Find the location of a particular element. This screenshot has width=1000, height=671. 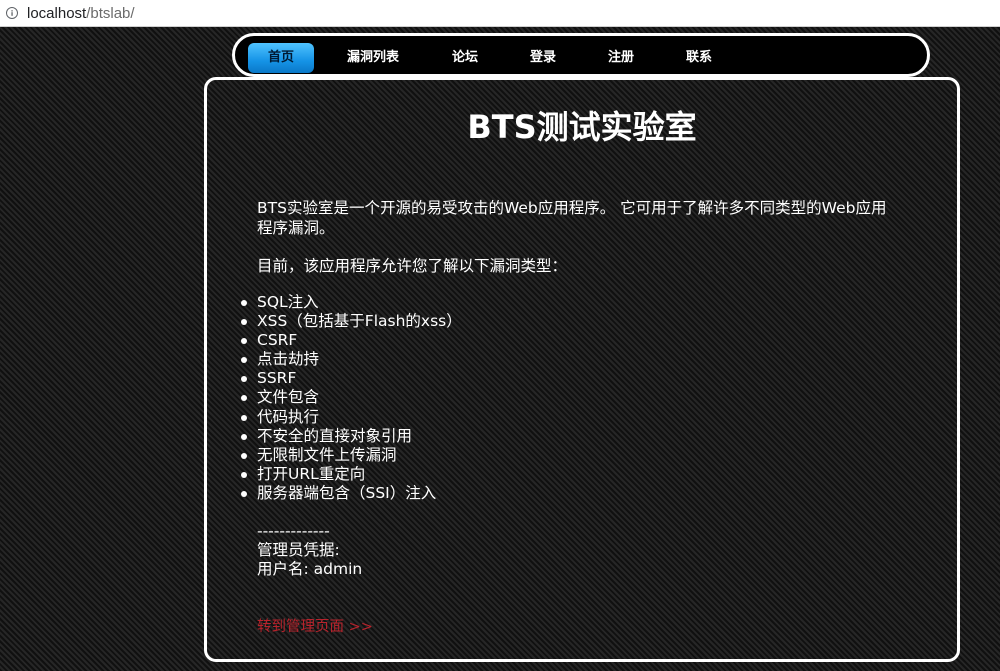

page-title: BTS测试实验室 is located at coordinates (582, 127).